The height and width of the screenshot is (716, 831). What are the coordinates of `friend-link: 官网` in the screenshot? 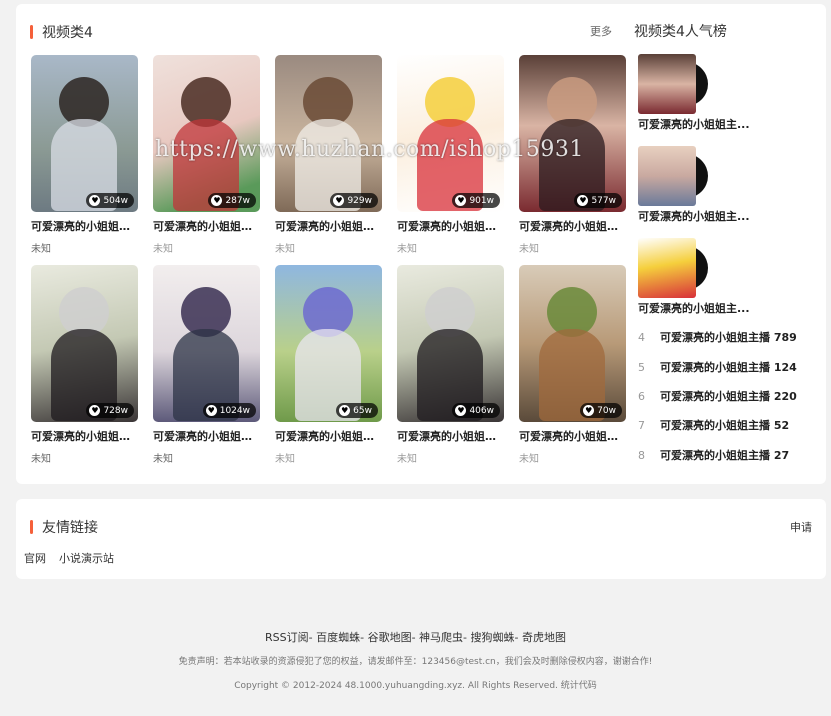 It's located at (35, 558).